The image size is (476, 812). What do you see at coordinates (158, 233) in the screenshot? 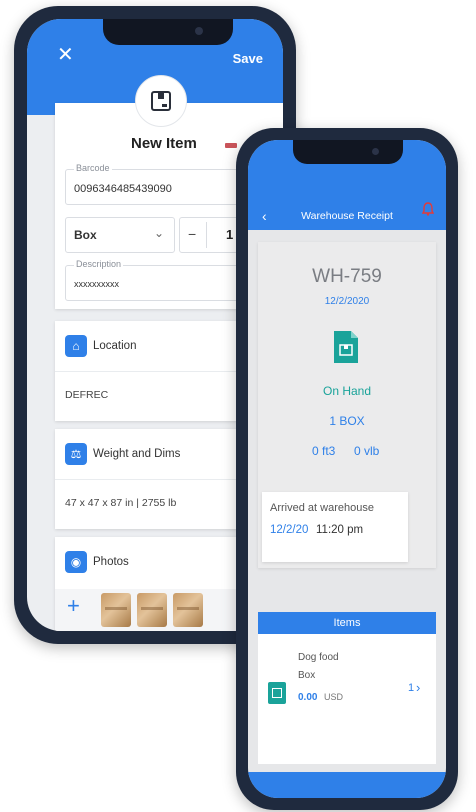
I see `chevron-down-icon: ⌄` at bounding box center [158, 233].